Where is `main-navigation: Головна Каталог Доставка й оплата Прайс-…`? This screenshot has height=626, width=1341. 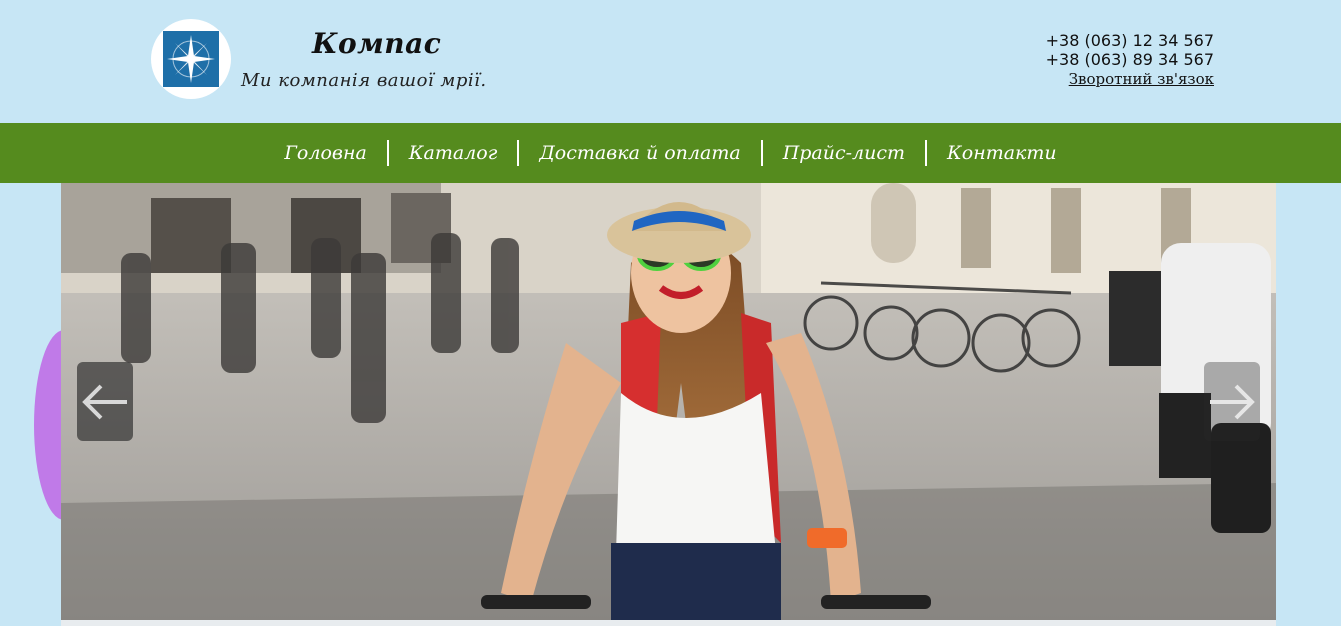
main-navigation: Головна Каталог Доставка й оплата Прайс-… is located at coordinates (670, 153).